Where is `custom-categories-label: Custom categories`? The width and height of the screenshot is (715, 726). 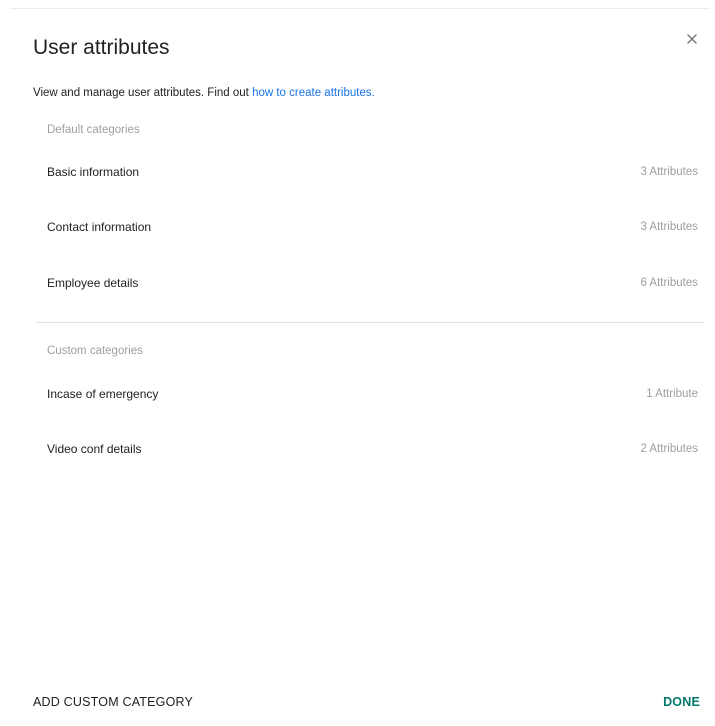 custom-categories-label: Custom categories is located at coordinates (95, 351).